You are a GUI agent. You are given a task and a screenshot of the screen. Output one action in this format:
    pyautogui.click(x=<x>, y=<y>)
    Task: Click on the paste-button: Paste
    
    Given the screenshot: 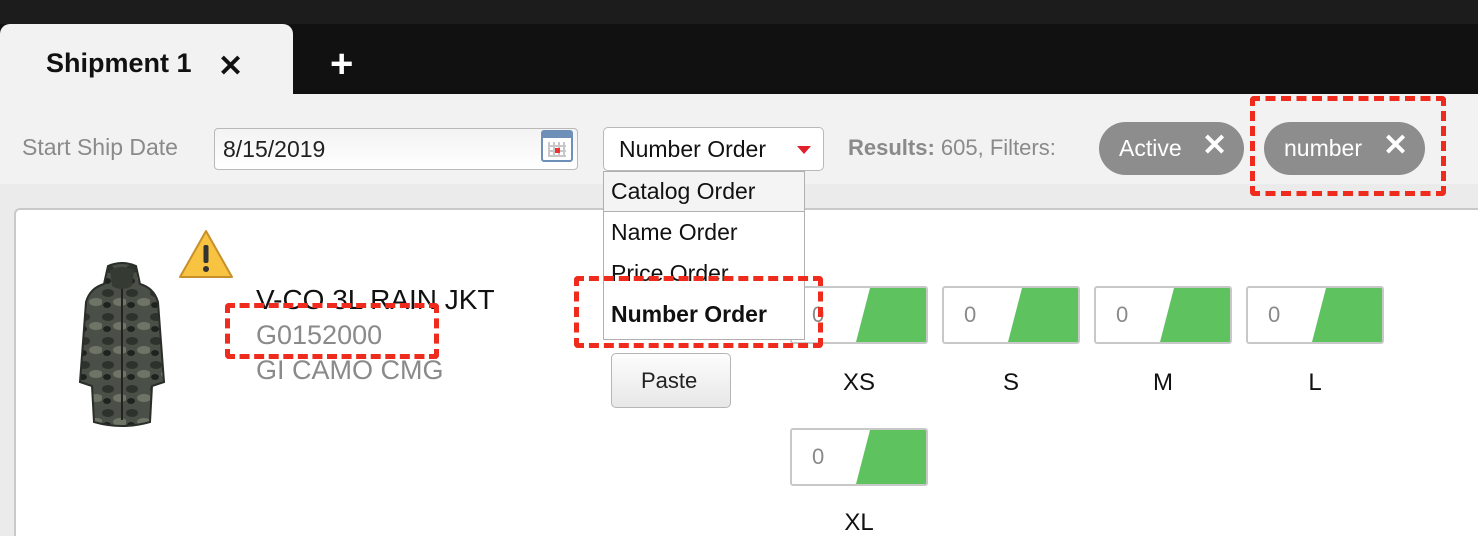 What is the action you would take?
    pyautogui.click(x=671, y=380)
    